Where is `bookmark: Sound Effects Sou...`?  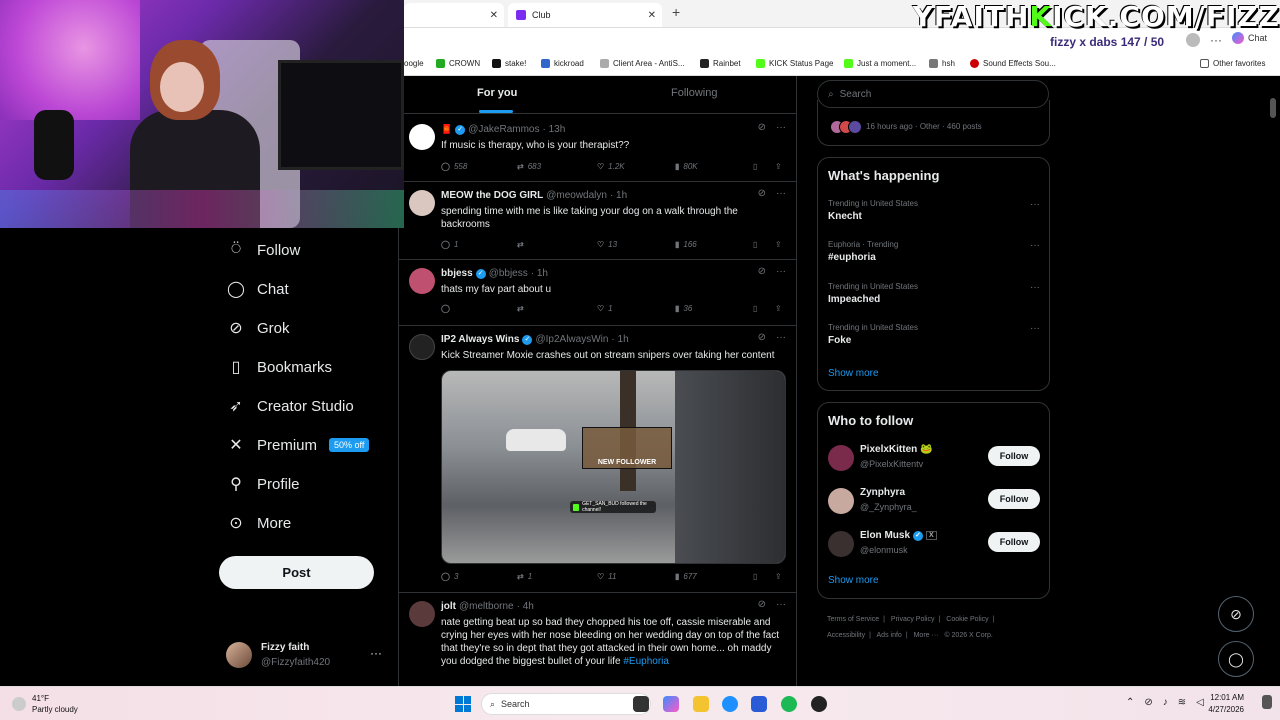
bookmark: Sound Effects Sou... is located at coordinates (1013, 63).